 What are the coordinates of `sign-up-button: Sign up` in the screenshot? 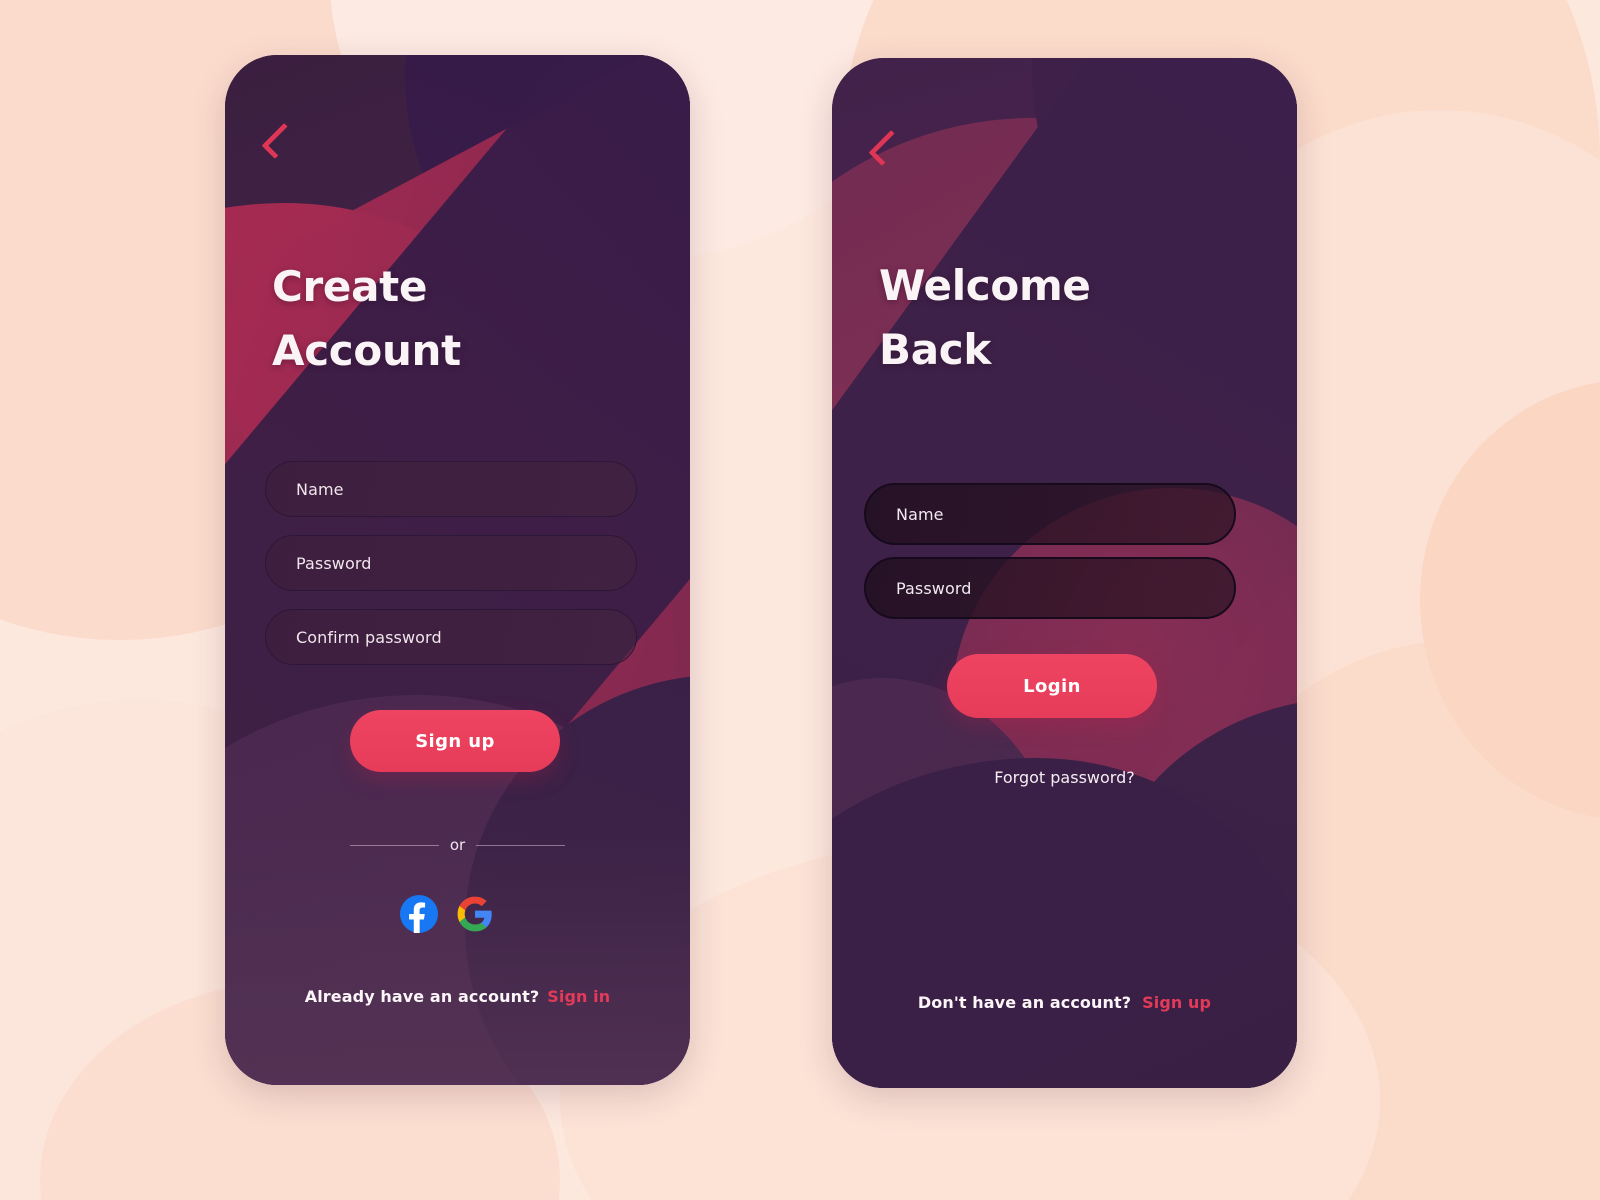 It's located at (455, 741).